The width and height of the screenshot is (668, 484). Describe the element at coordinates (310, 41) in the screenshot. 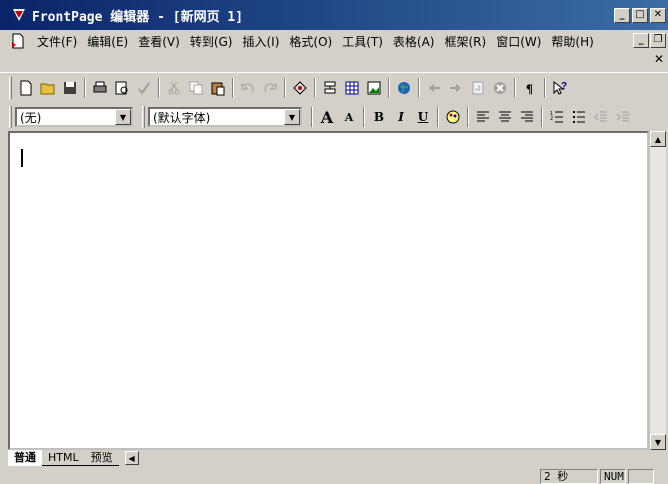

I see `menu-format: 格式(O)` at that location.